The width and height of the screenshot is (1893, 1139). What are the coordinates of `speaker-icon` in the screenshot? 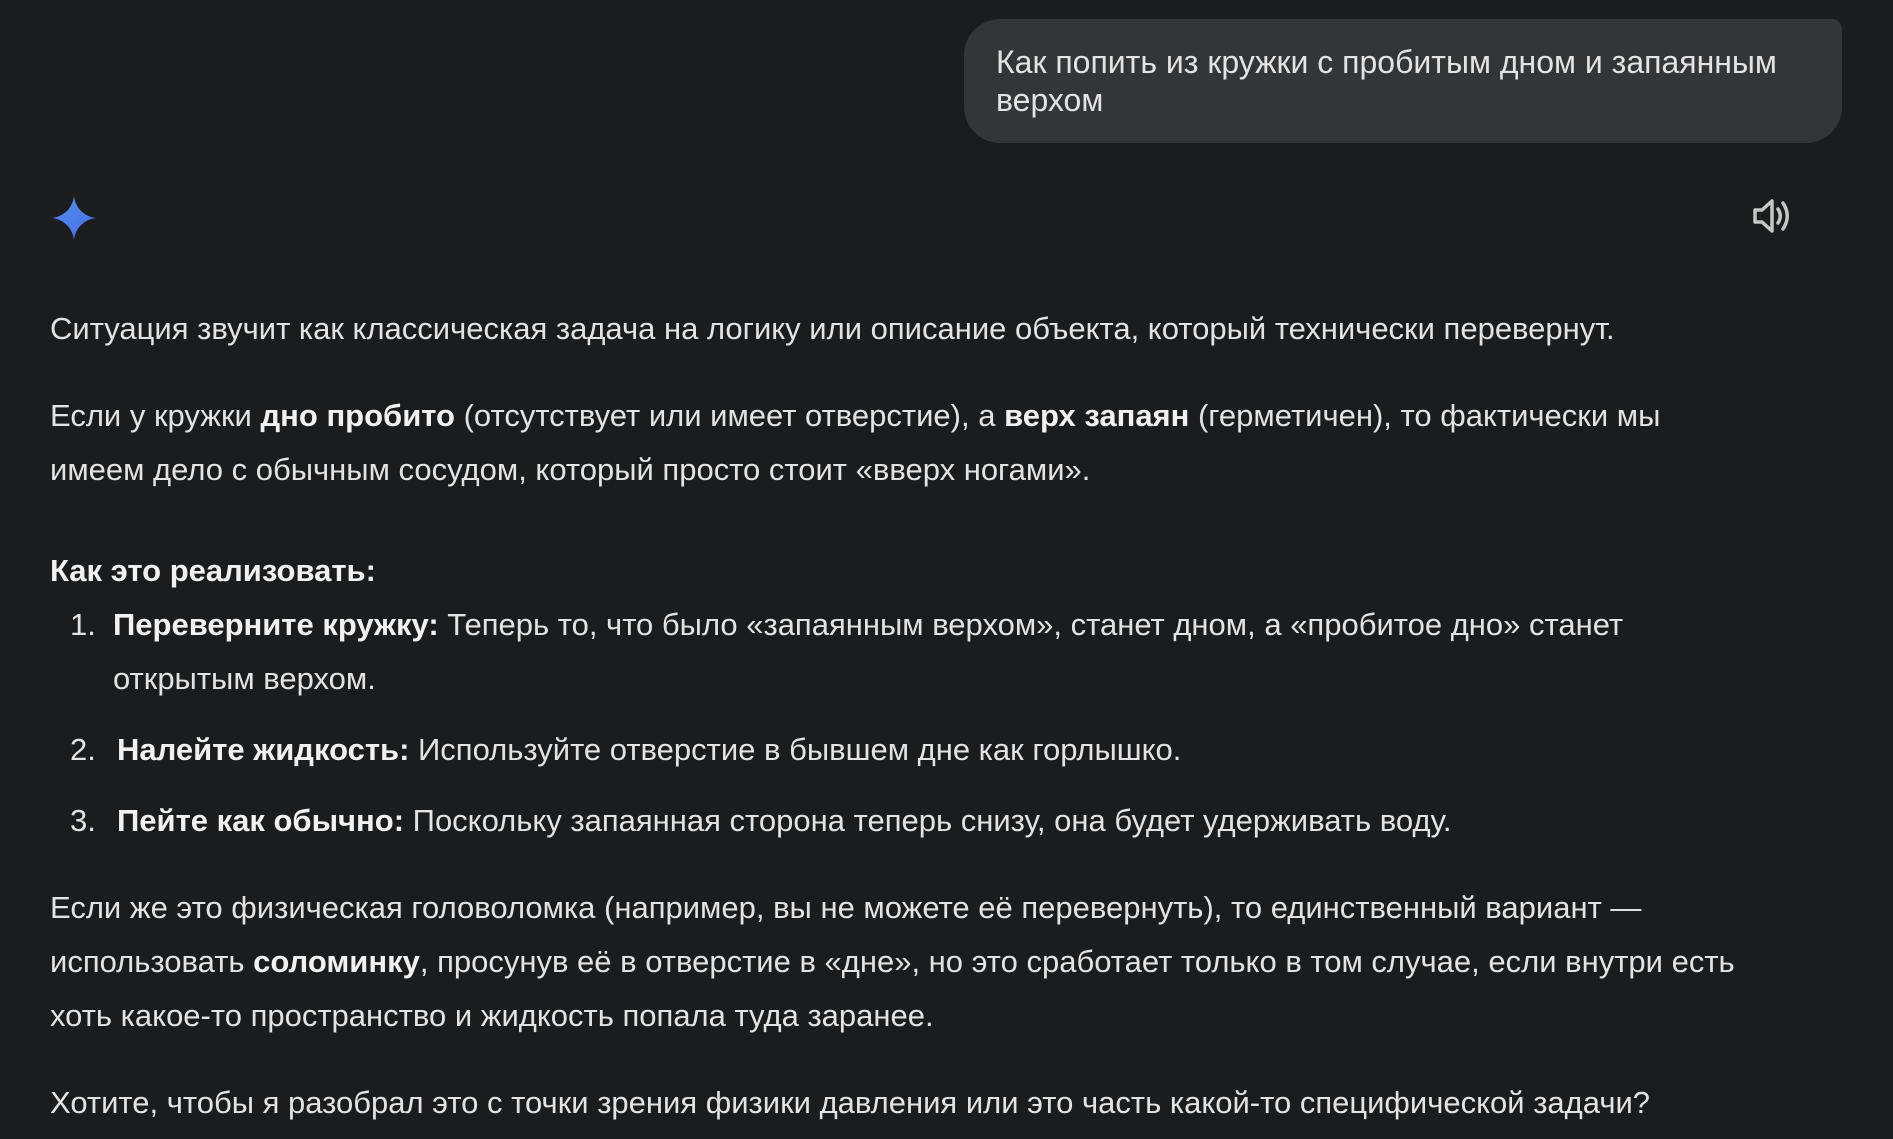 It's located at (1773, 216).